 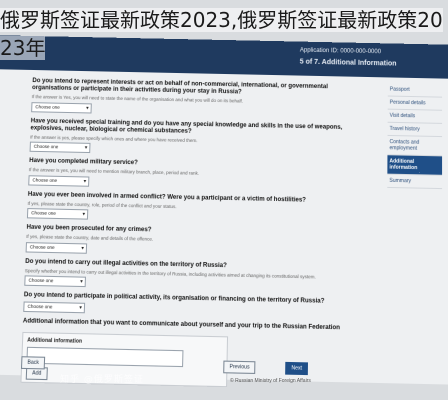 What do you see at coordinates (415, 90) in the screenshot?
I see `sidebar-item-passport: Passport` at bounding box center [415, 90].